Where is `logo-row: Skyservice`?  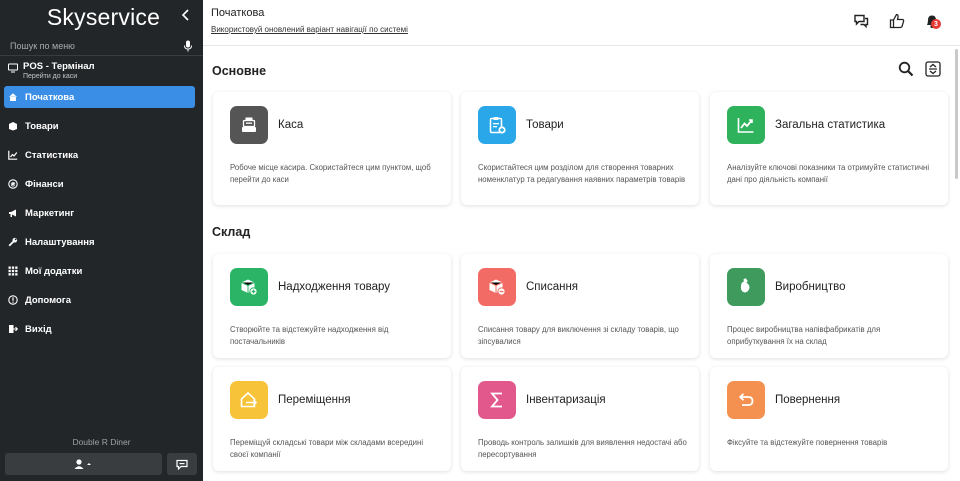
logo-row: Skyservice is located at coordinates (101, 16).